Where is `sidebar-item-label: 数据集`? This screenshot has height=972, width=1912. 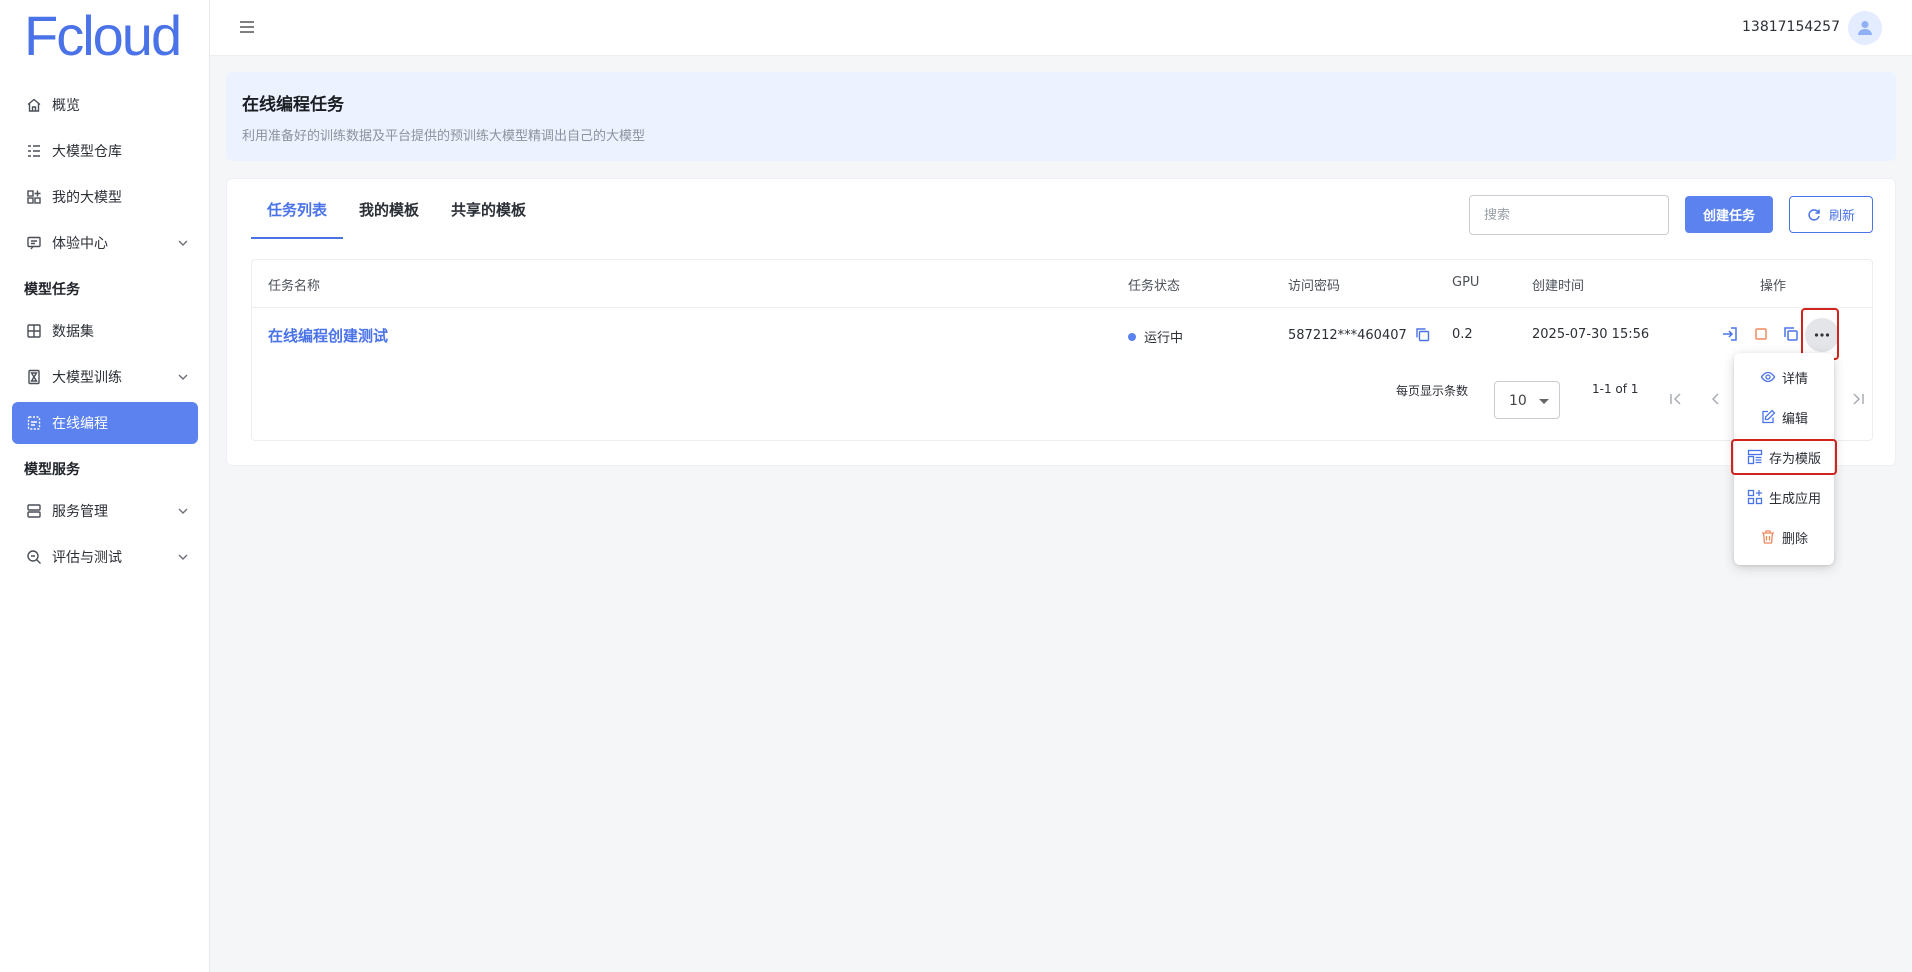
sidebar-item-label: 数据集 is located at coordinates (73, 332).